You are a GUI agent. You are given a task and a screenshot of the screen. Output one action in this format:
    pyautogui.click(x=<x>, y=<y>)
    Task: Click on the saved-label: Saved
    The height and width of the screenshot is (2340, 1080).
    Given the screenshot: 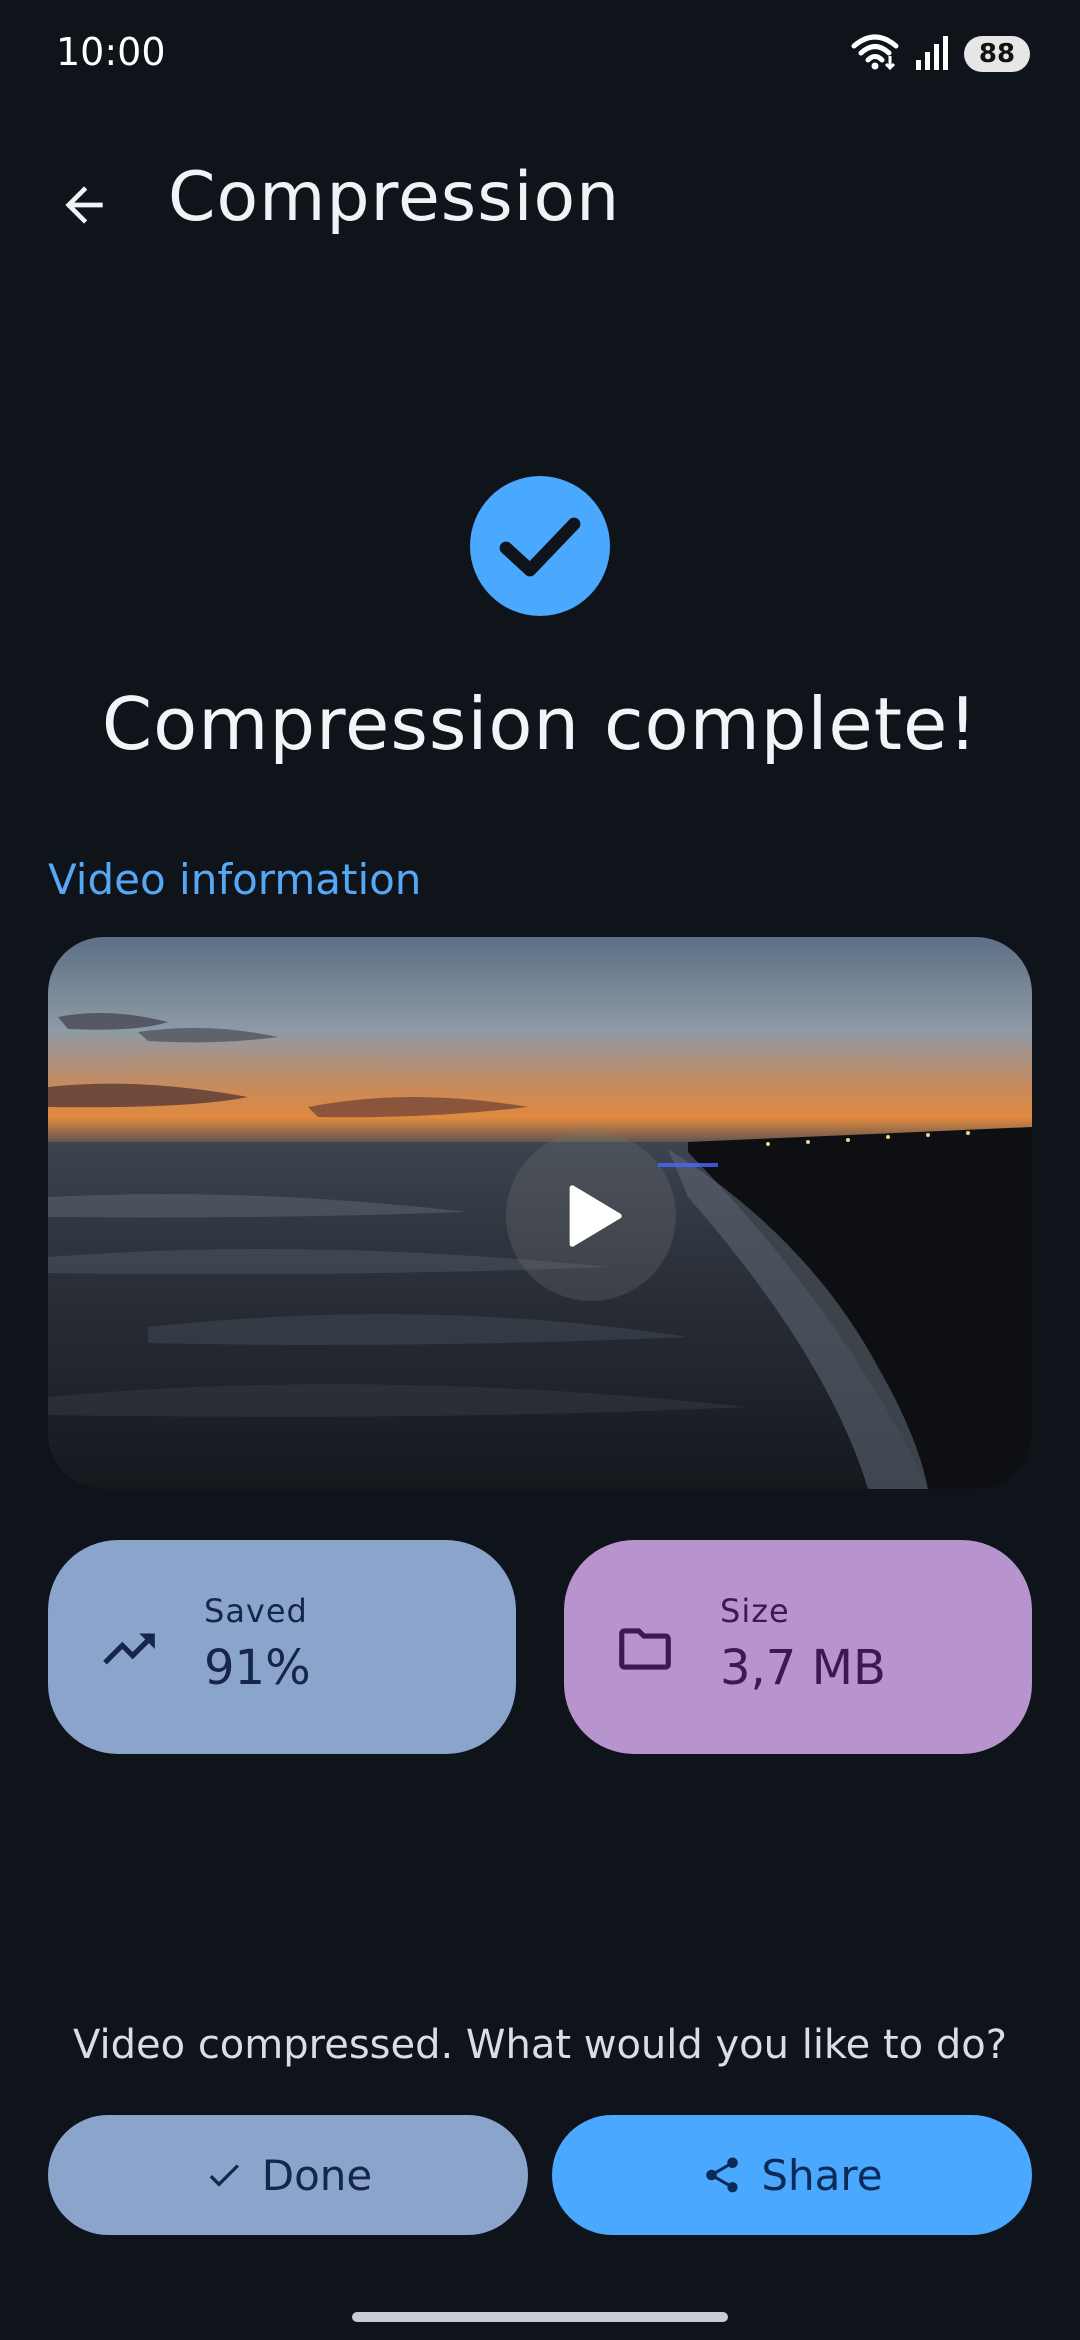 What is the action you would take?
    pyautogui.click(x=256, y=1611)
    